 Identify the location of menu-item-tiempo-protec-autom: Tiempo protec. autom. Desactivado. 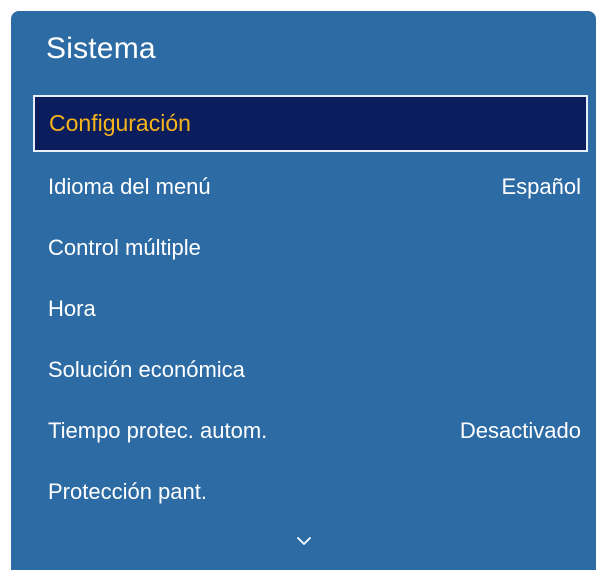
(303, 430).